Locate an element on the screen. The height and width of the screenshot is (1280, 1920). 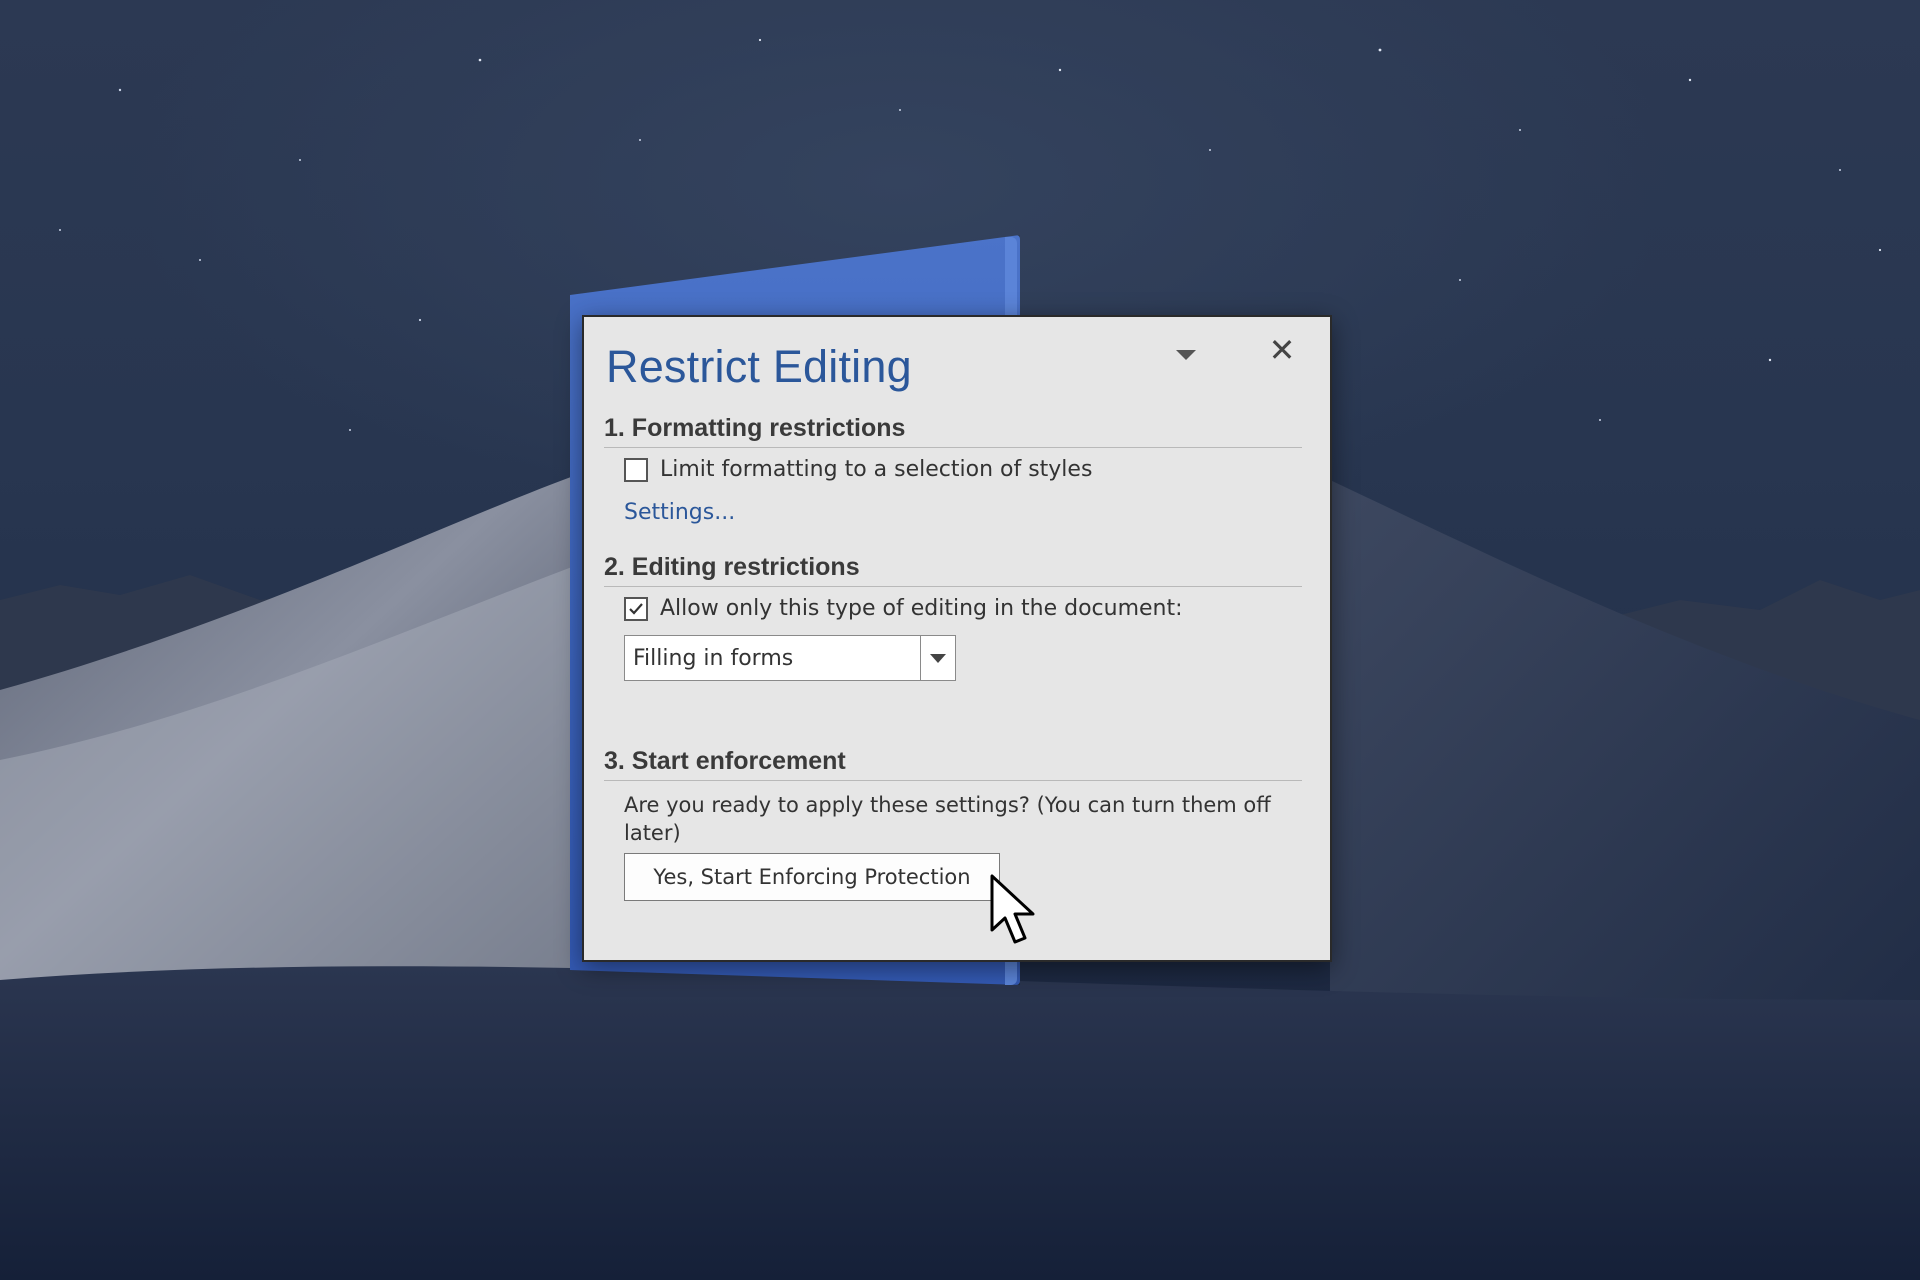
start-enforcing-protection-button: Yes, Start Enforcing Protection is located at coordinates (812, 877).